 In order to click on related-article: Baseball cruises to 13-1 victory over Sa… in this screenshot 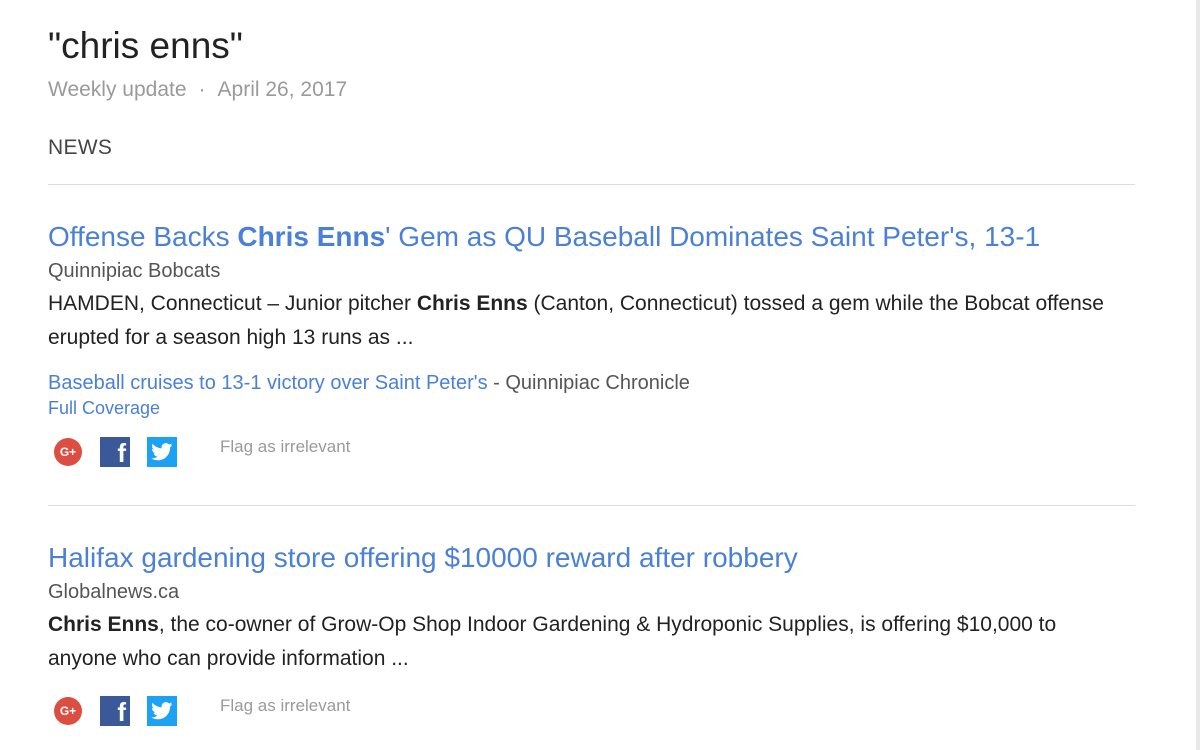, I will do `click(591, 383)`.